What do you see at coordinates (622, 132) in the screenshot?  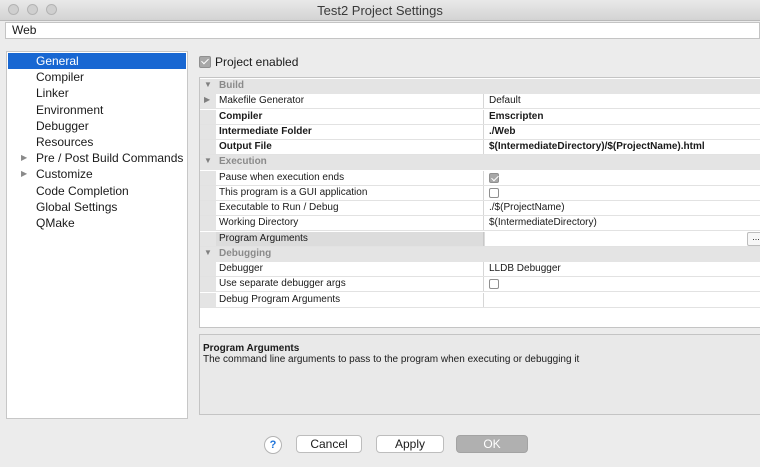 I see `property-value: ./Web` at bounding box center [622, 132].